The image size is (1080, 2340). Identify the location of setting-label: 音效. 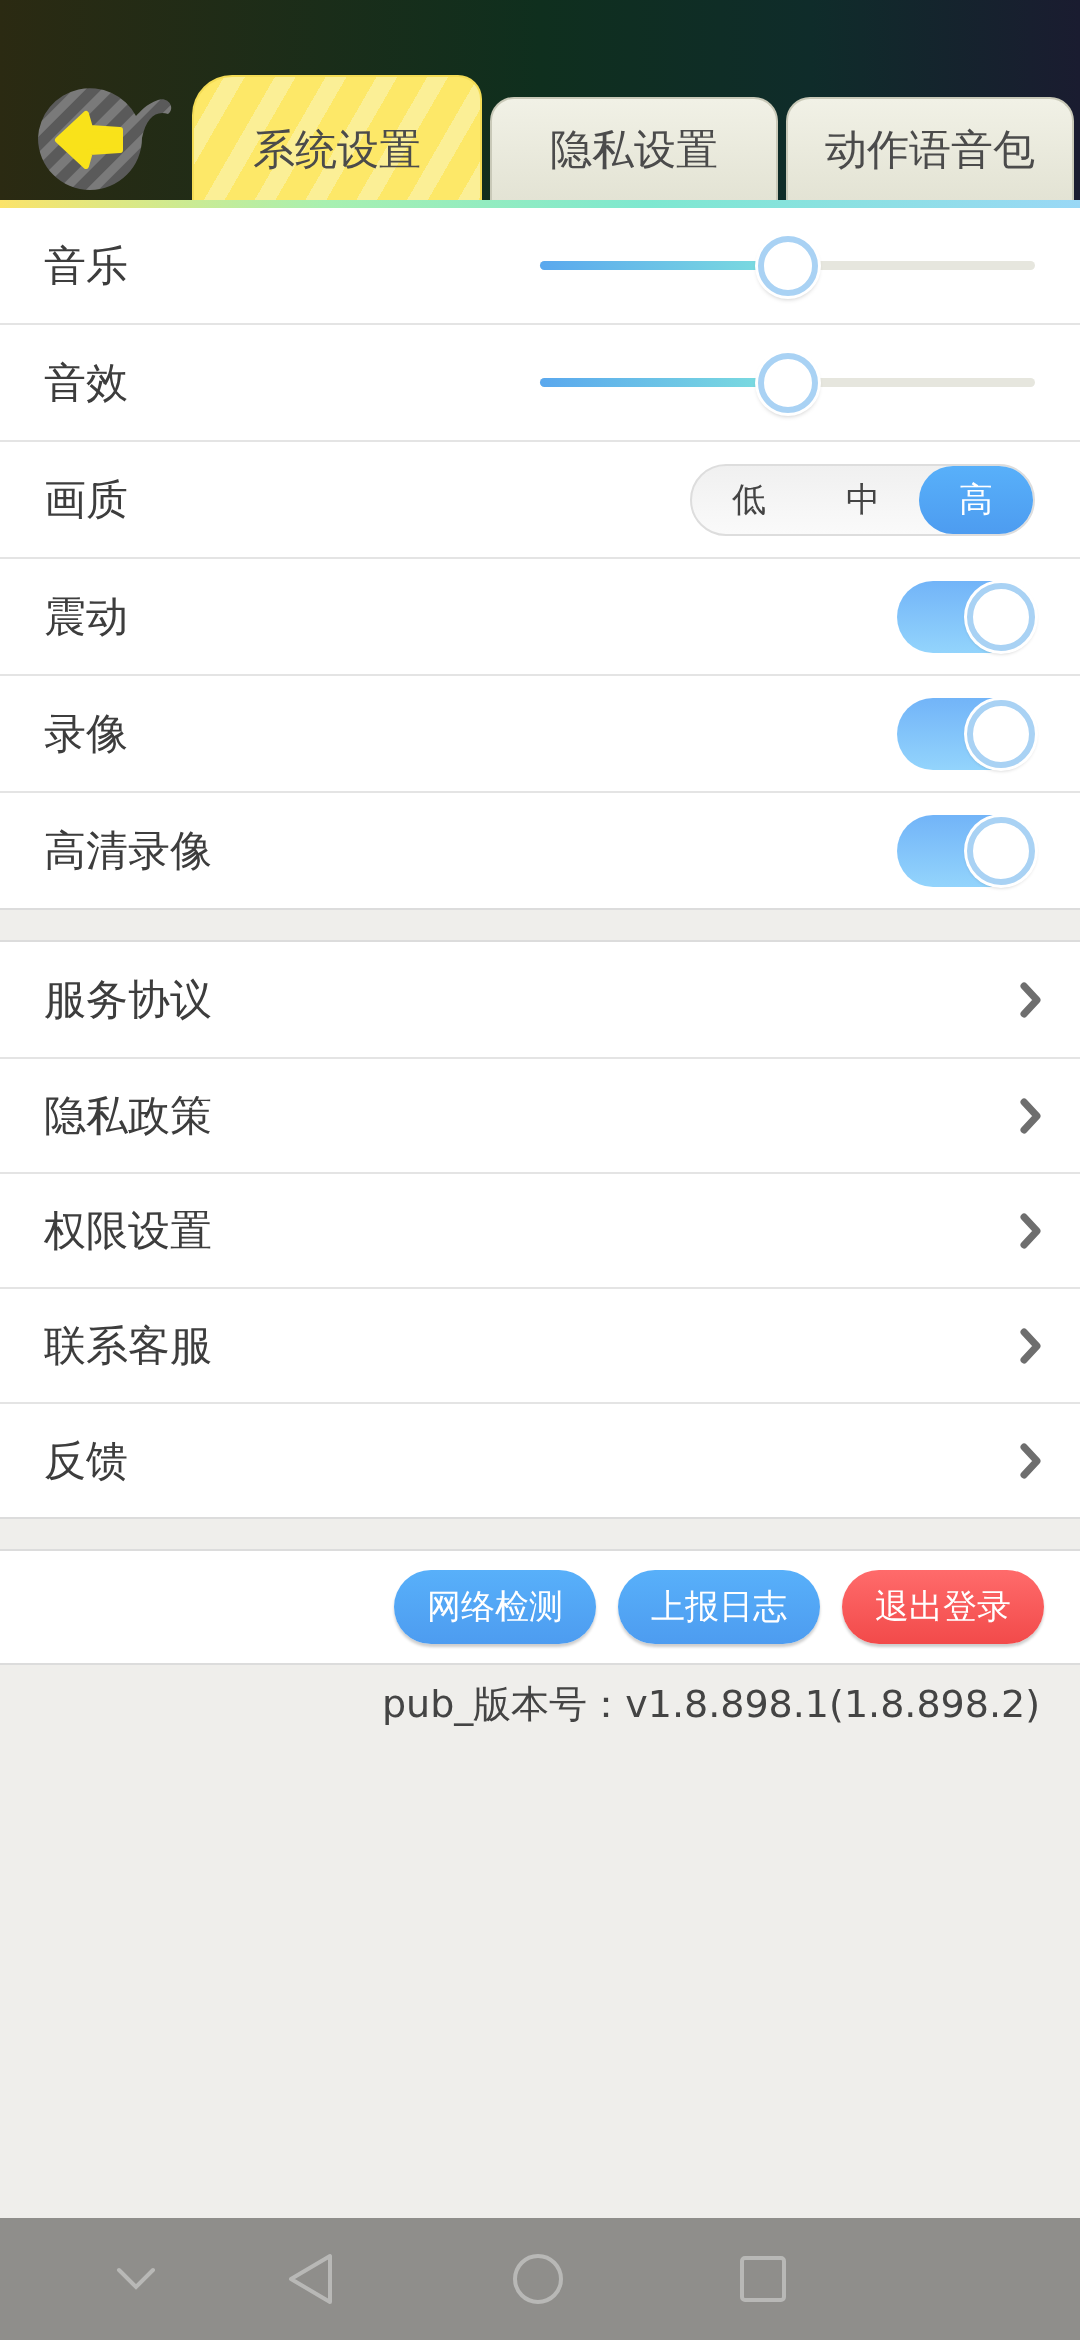
(86, 382).